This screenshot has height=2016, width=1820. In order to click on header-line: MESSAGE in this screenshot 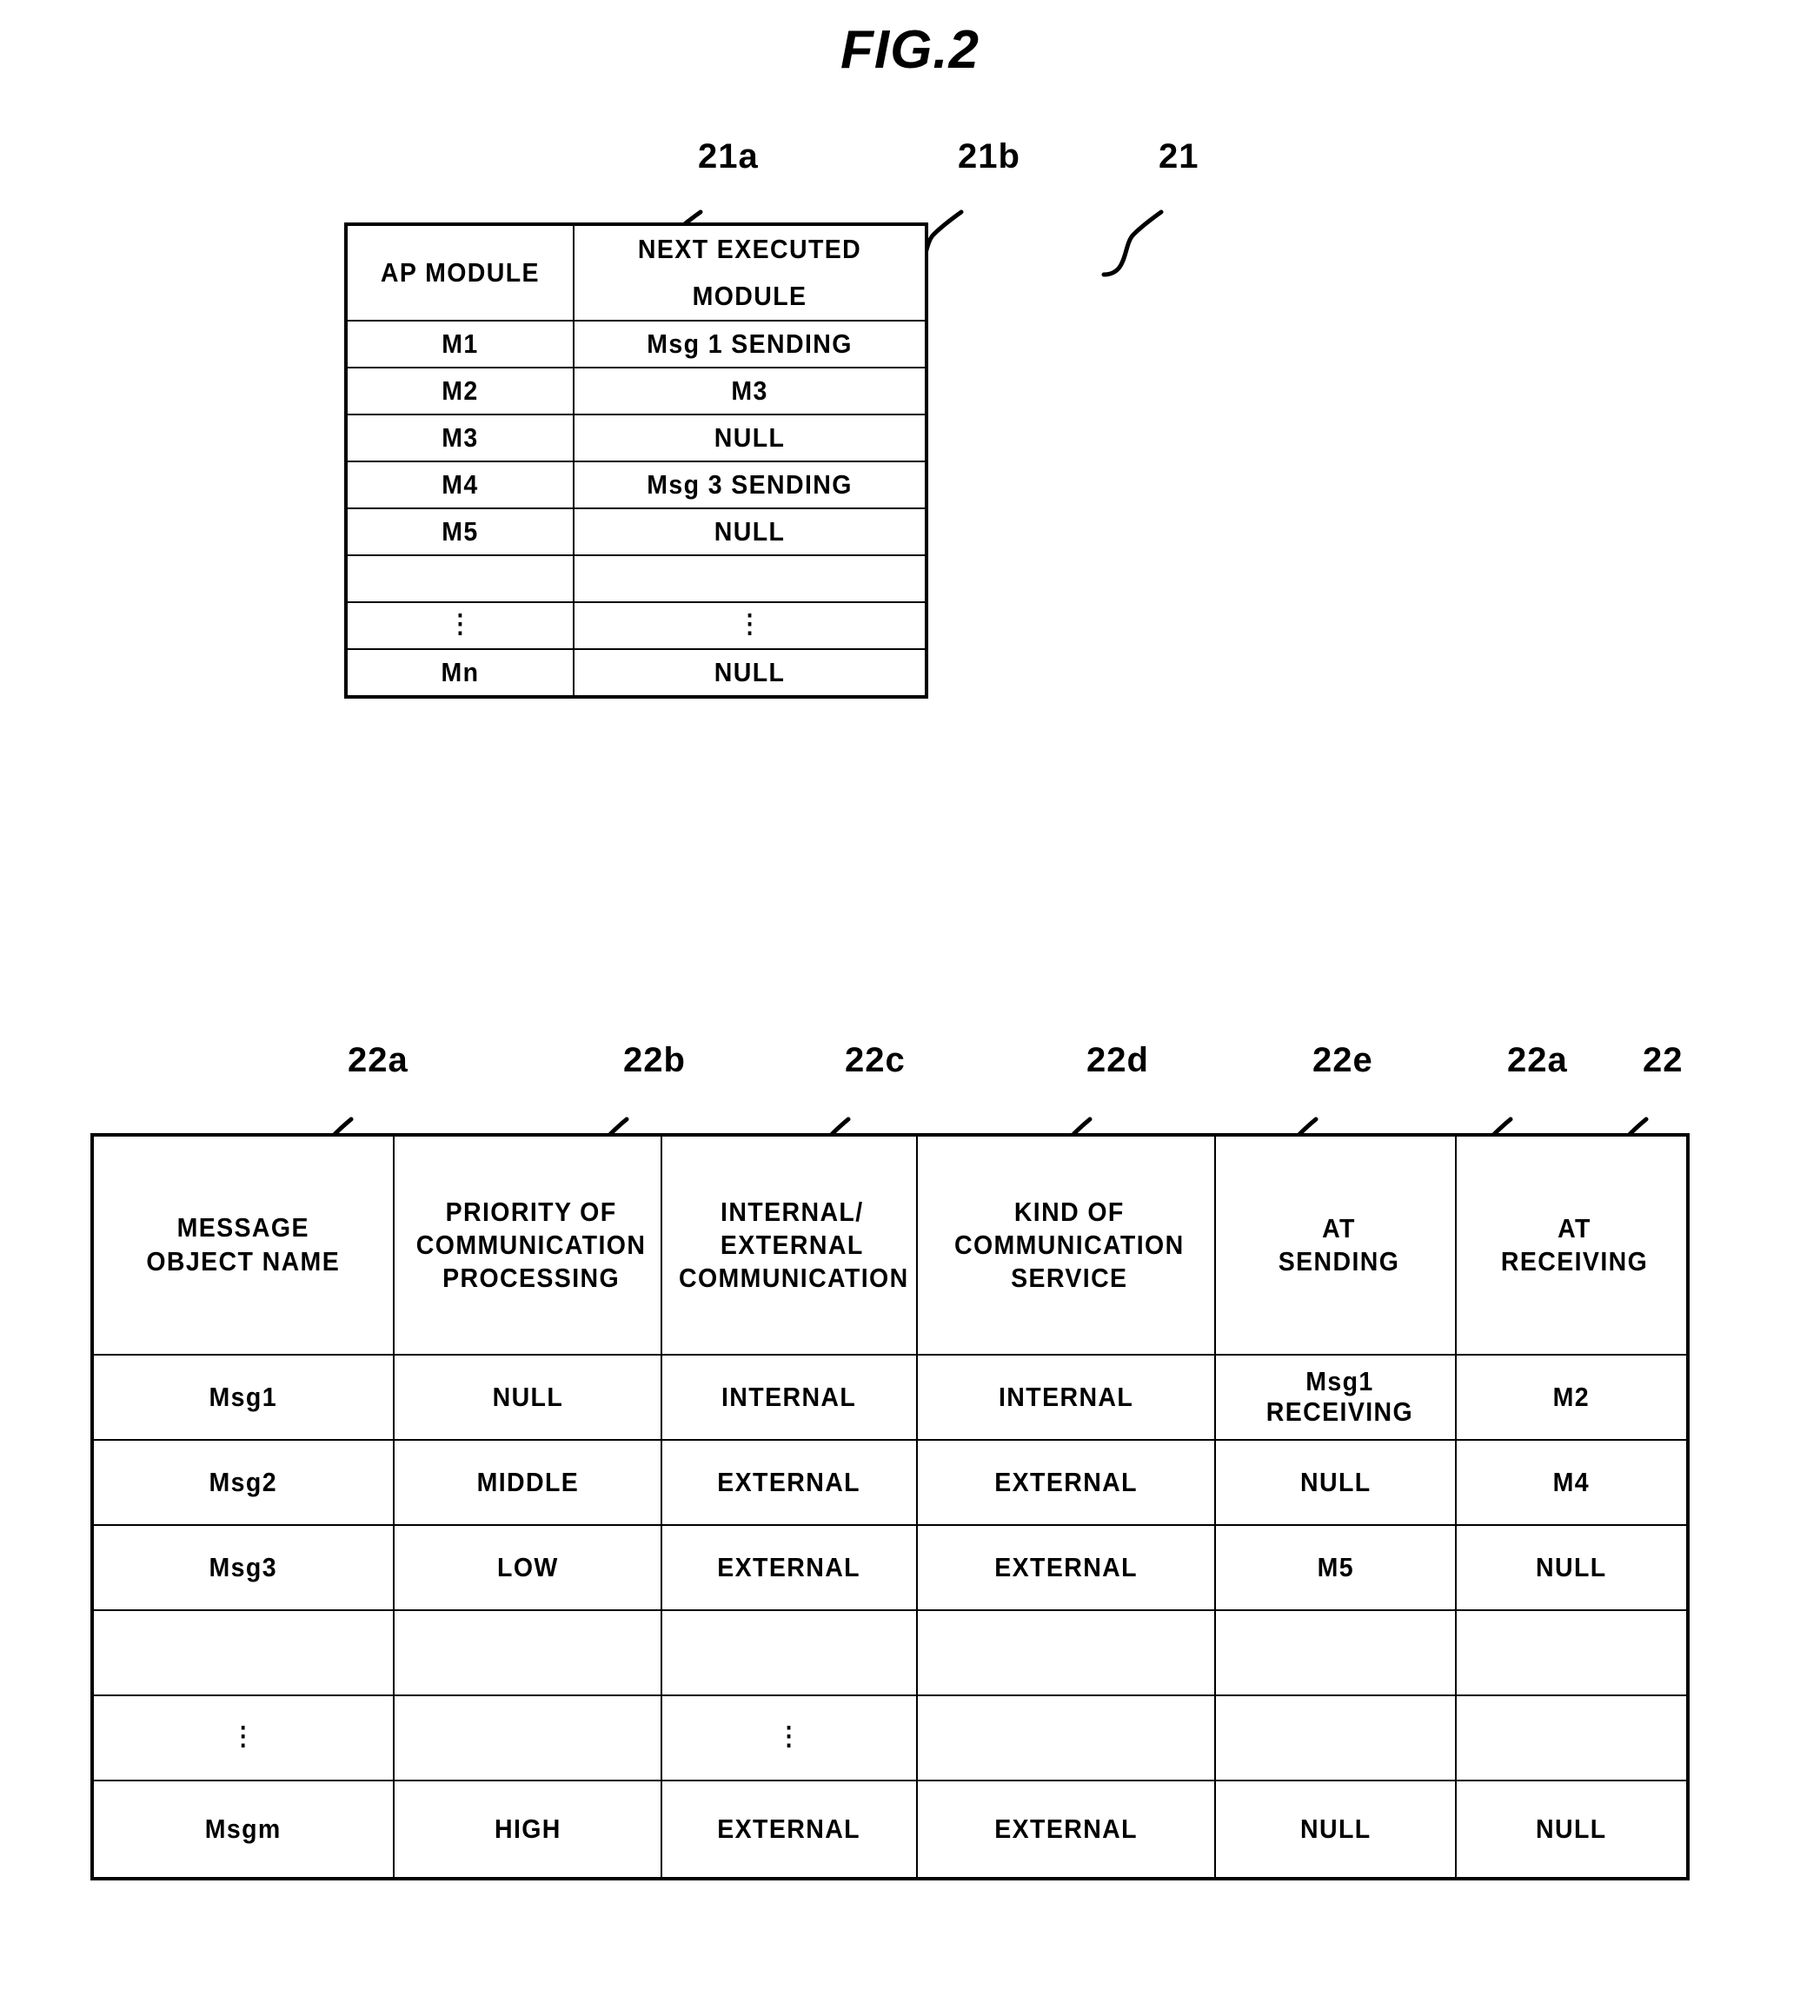, I will do `click(242, 1227)`.